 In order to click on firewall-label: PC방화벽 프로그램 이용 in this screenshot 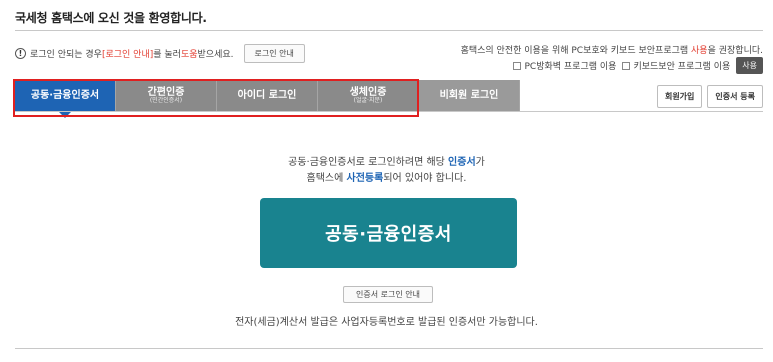, I will do `click(570, 67)`.